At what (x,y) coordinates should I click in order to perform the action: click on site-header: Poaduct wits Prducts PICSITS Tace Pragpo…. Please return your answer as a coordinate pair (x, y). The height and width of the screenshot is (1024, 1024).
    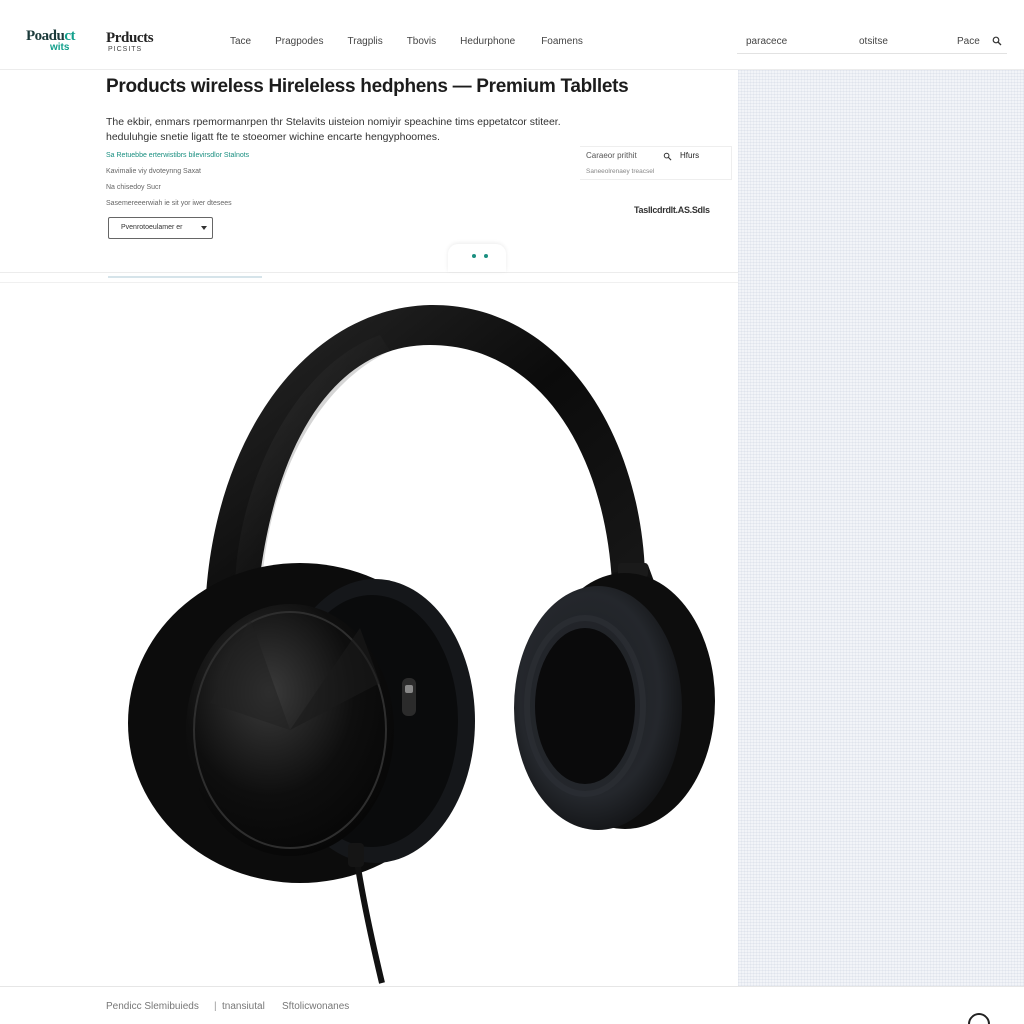
    Looking at the image, I should click on (512, 35).